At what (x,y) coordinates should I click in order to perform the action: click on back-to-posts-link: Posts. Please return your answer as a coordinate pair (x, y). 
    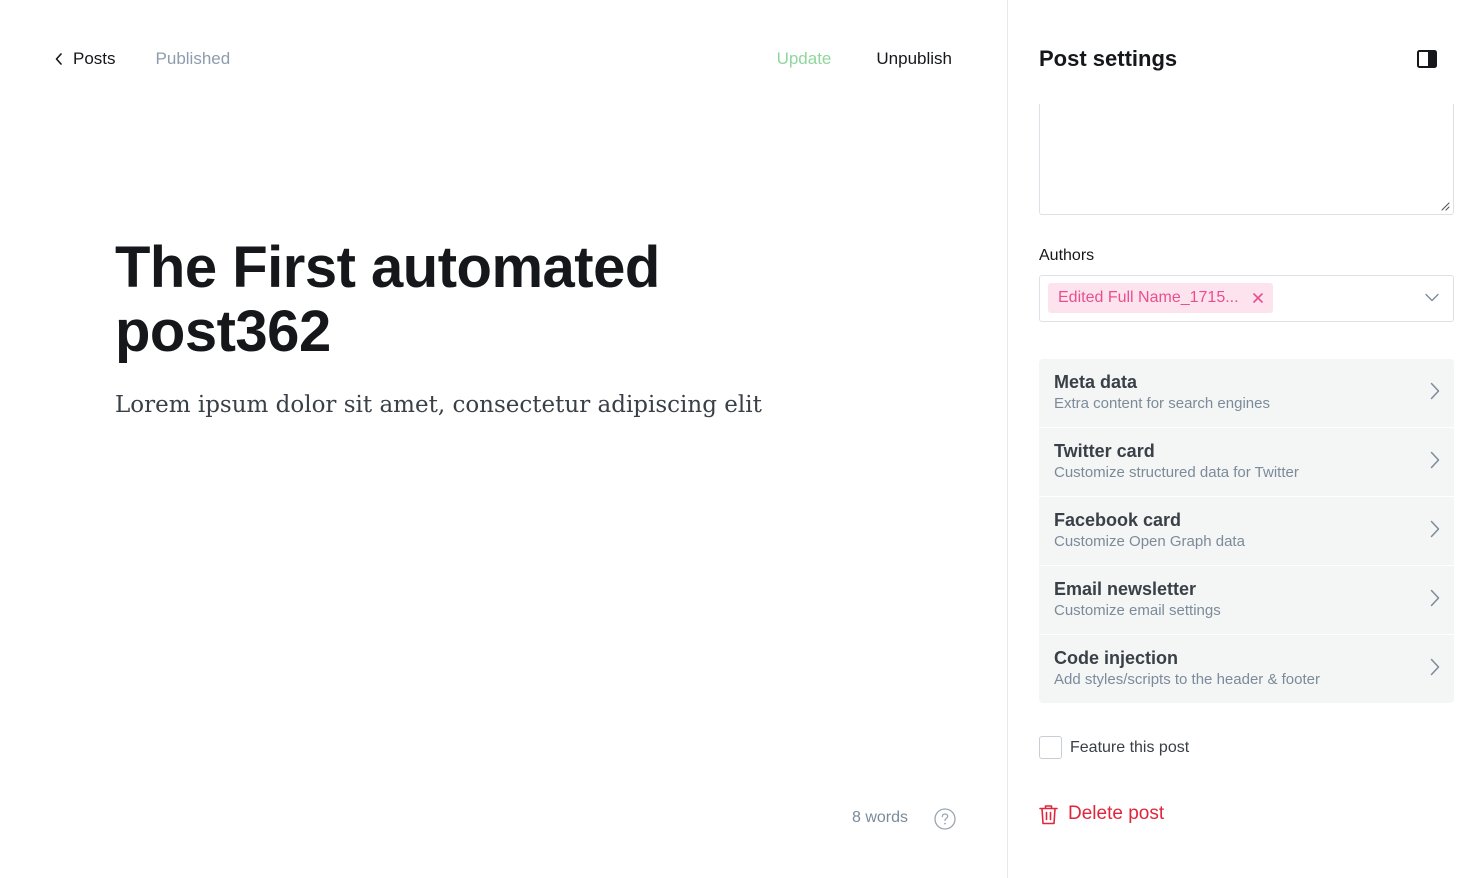
    Looking at the image, I should click on (85, 59).